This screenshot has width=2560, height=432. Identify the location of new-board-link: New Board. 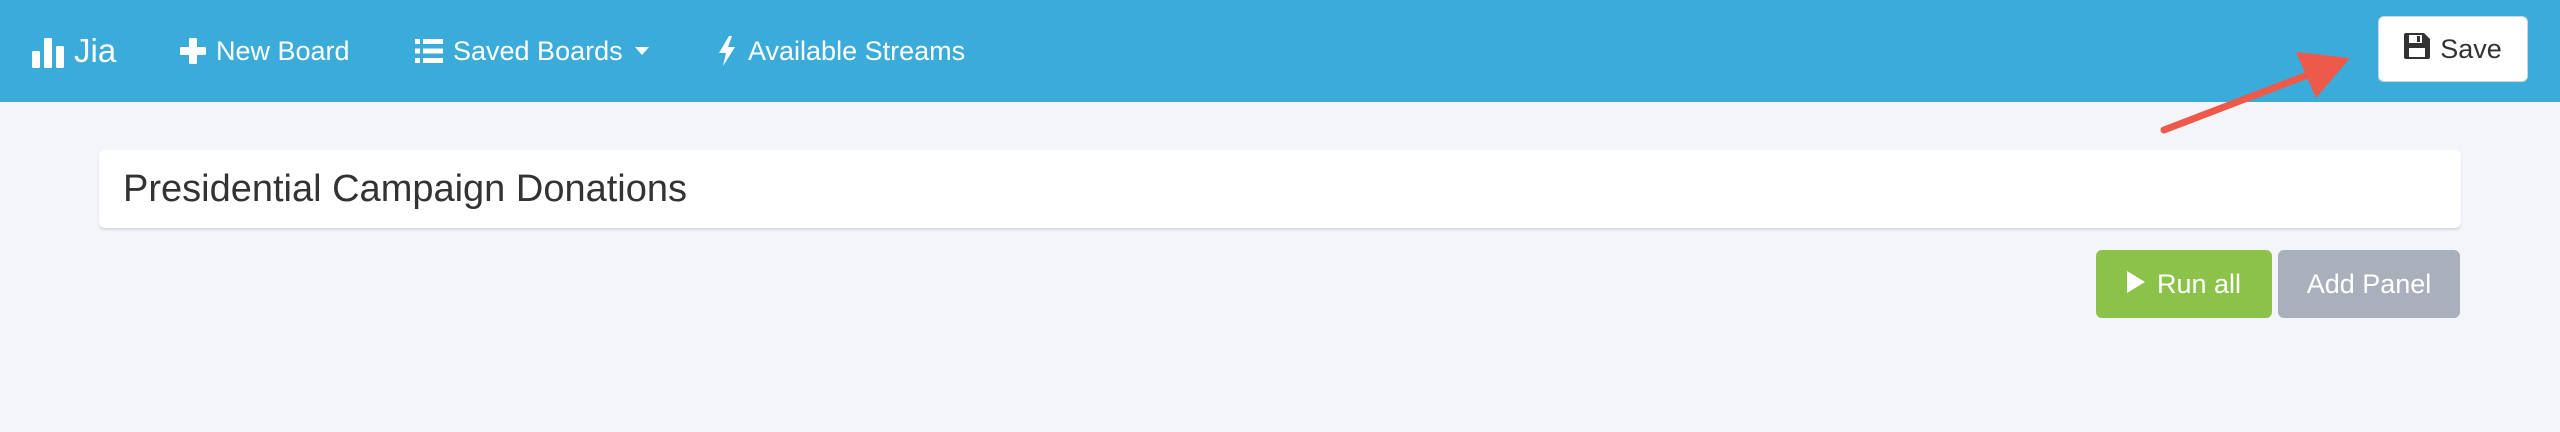
(265, 51).